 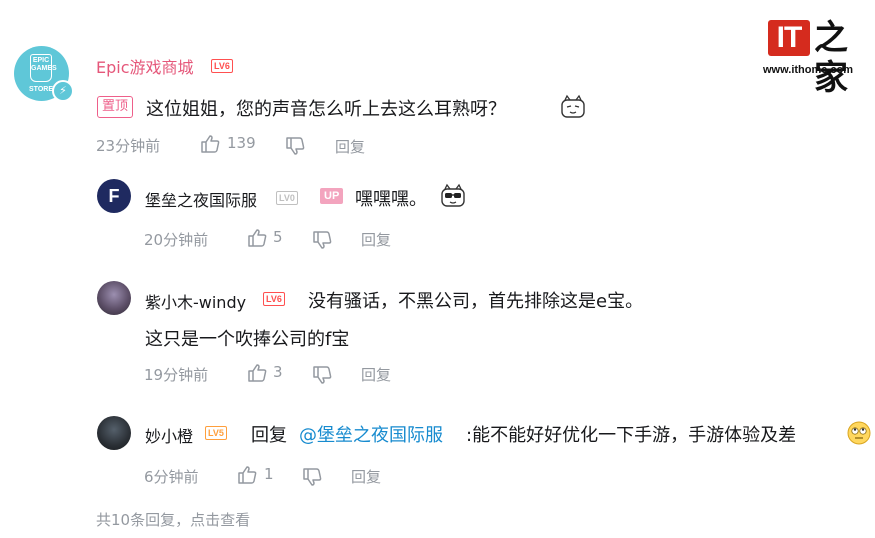 I want to click on fortnite-avatar: F, so click(x=114, y=196).